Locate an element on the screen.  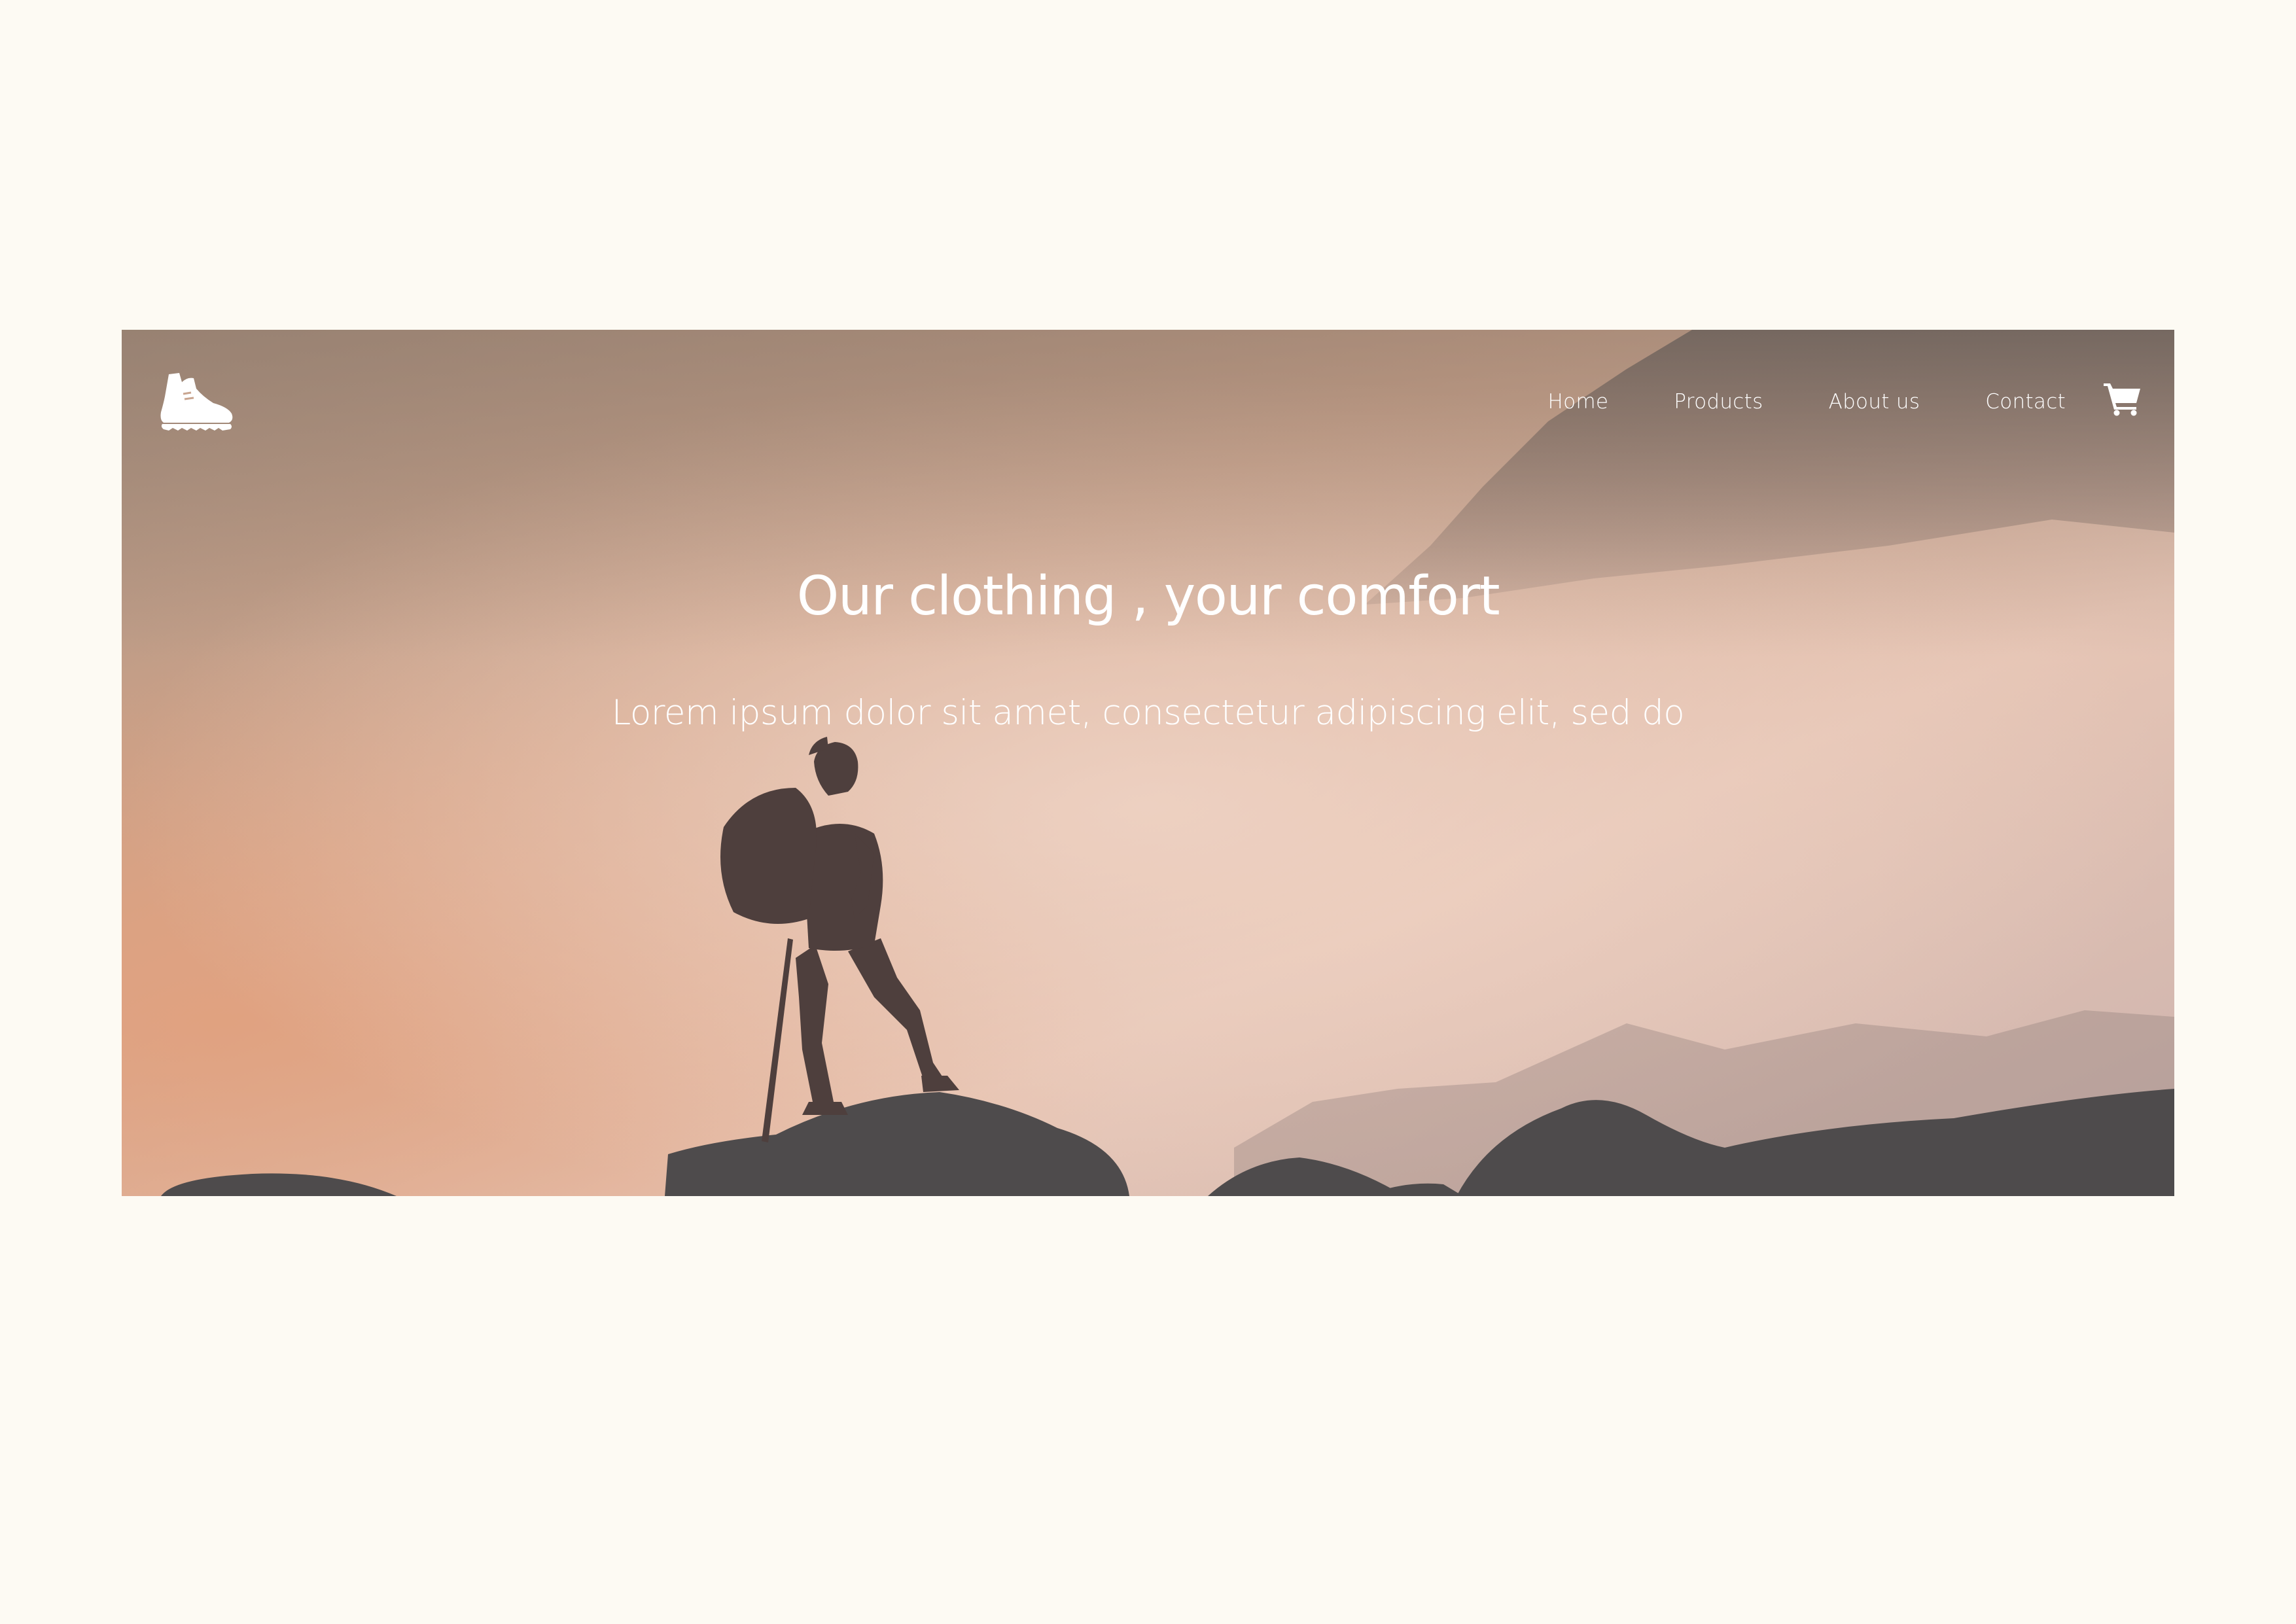
nav-link-home: Home is located at coordinates (1578, 402).